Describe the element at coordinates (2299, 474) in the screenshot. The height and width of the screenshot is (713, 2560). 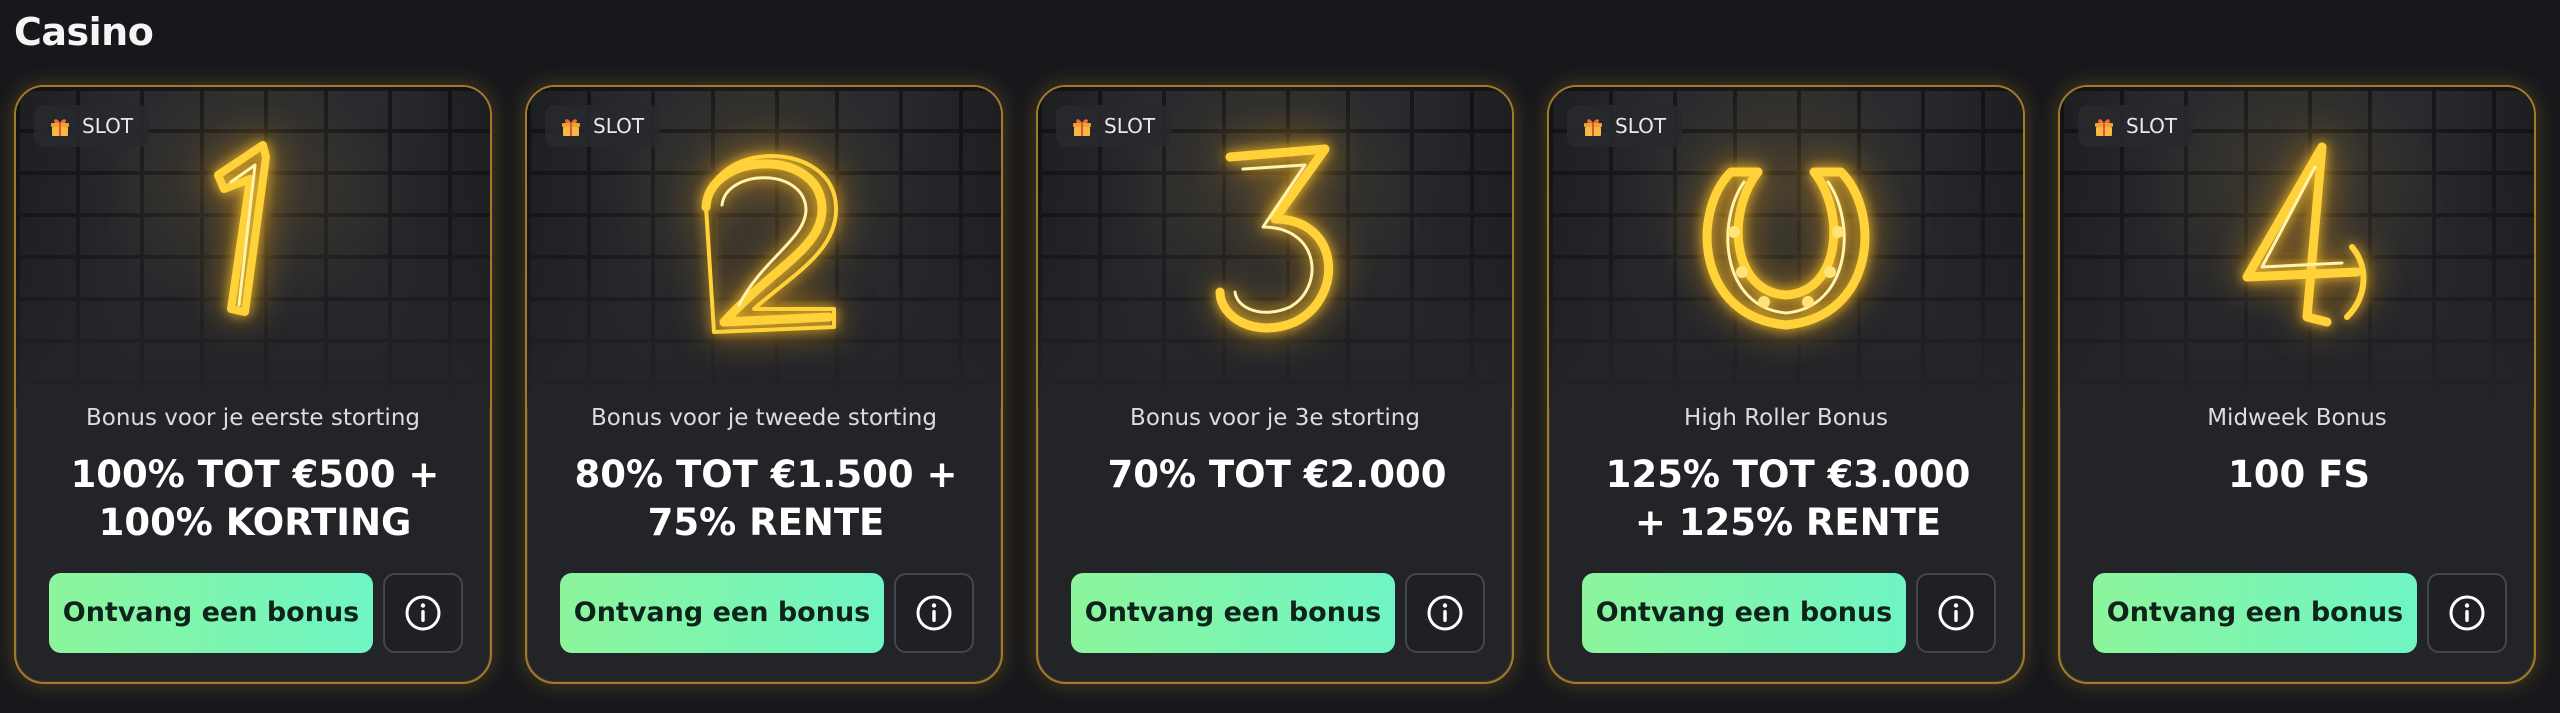
I see `card-offer: 100 FS` at that location.